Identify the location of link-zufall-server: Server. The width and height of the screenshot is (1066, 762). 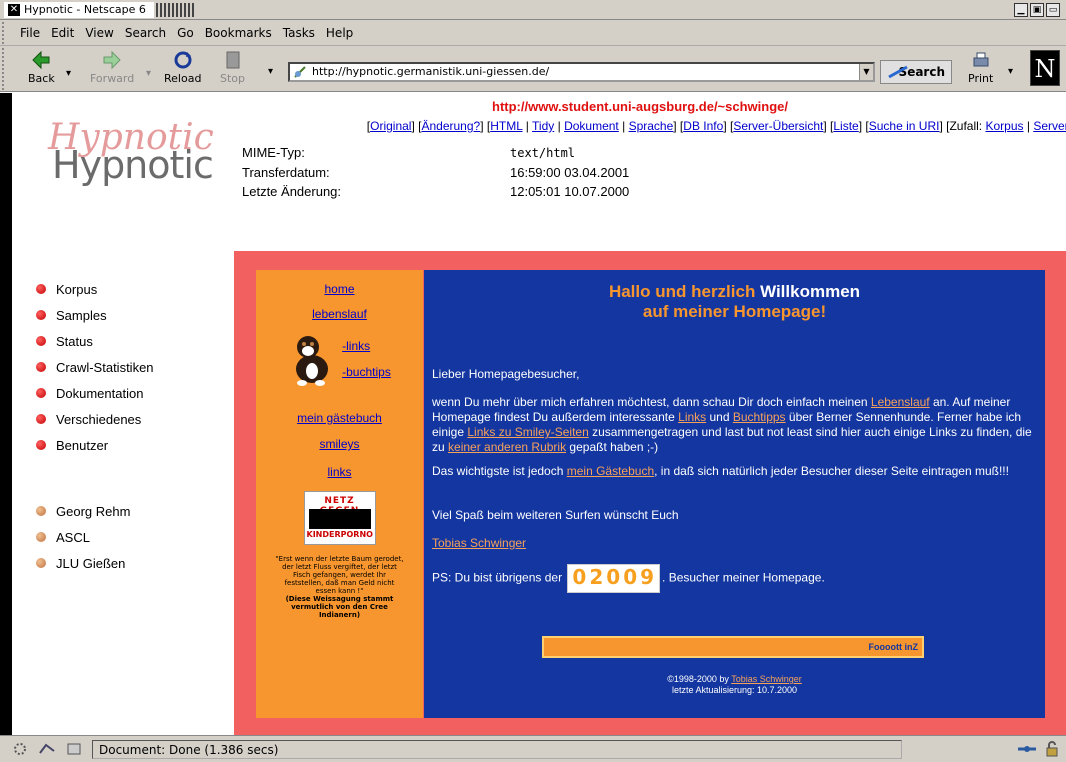
(1049, 126).